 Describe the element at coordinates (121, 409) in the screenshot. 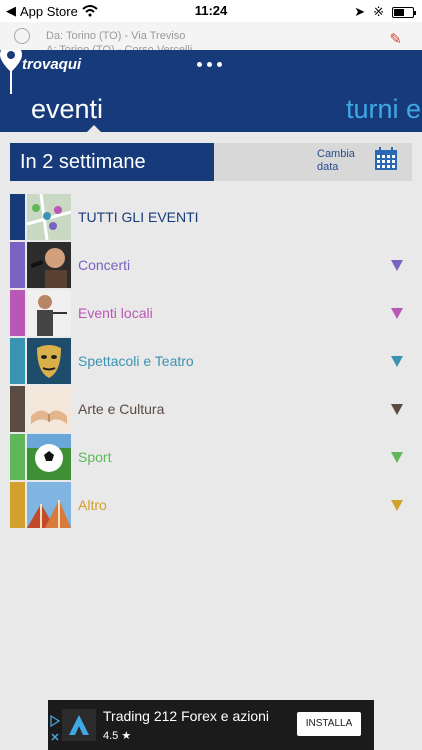

I see `category-label: Arte e Cultura` at that location.